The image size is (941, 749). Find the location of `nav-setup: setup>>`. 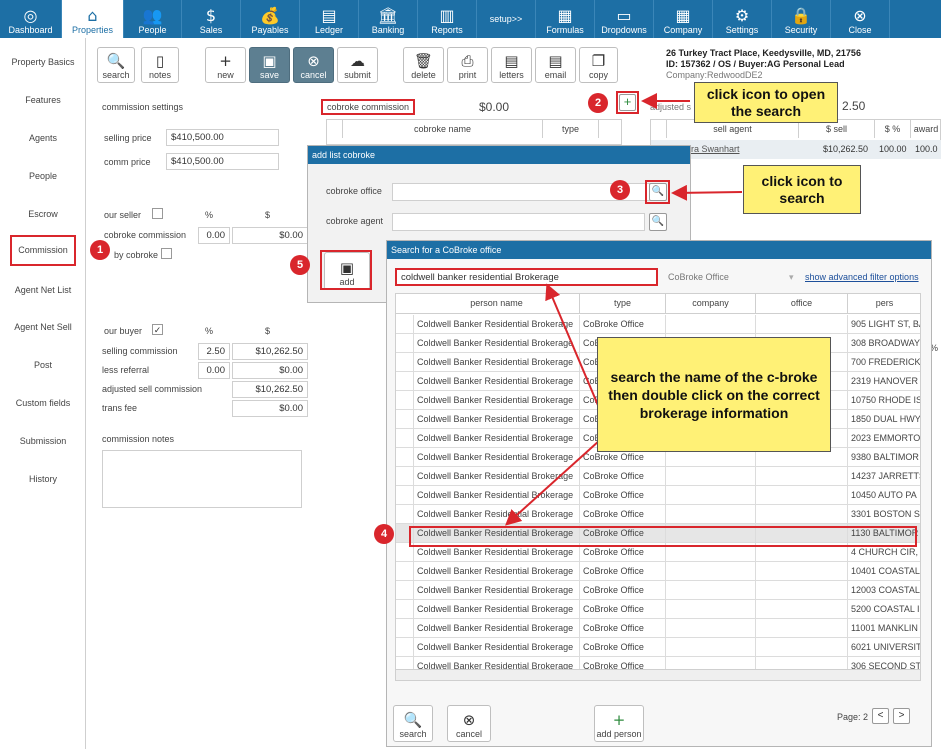

nav-setup: setup>> is located at coordinates (506, 19).